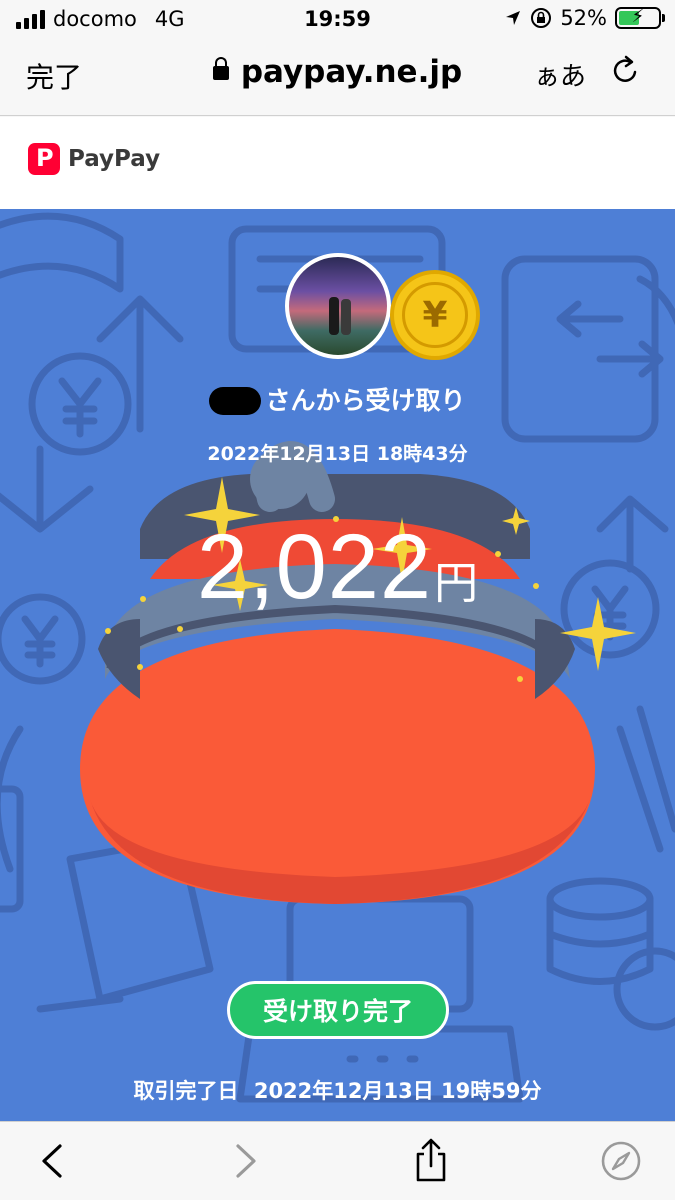 This screenshot has width=675, height=1200. Describe the element at coordinates (186, 1091) in the screenshot. I see `completed-label: 取引完了日` at that location.